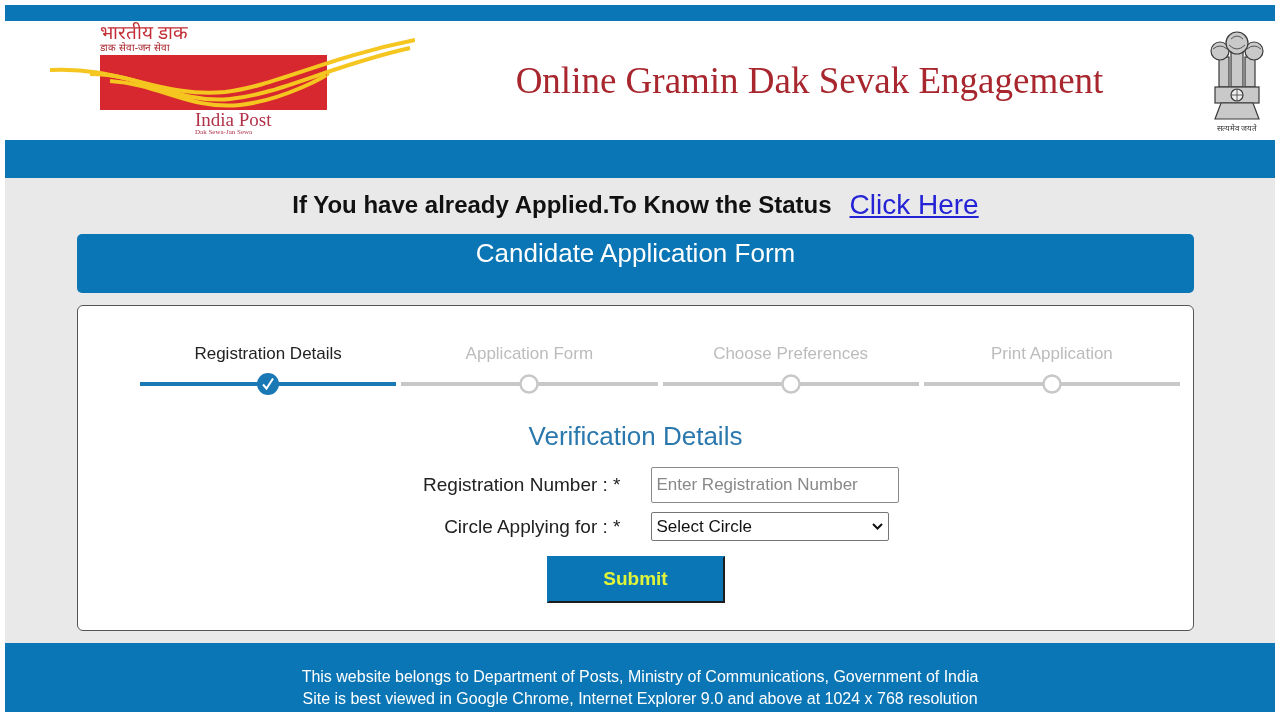  I want to click on logo-hindi-name: भारतीय डाक, so click(144, 32).